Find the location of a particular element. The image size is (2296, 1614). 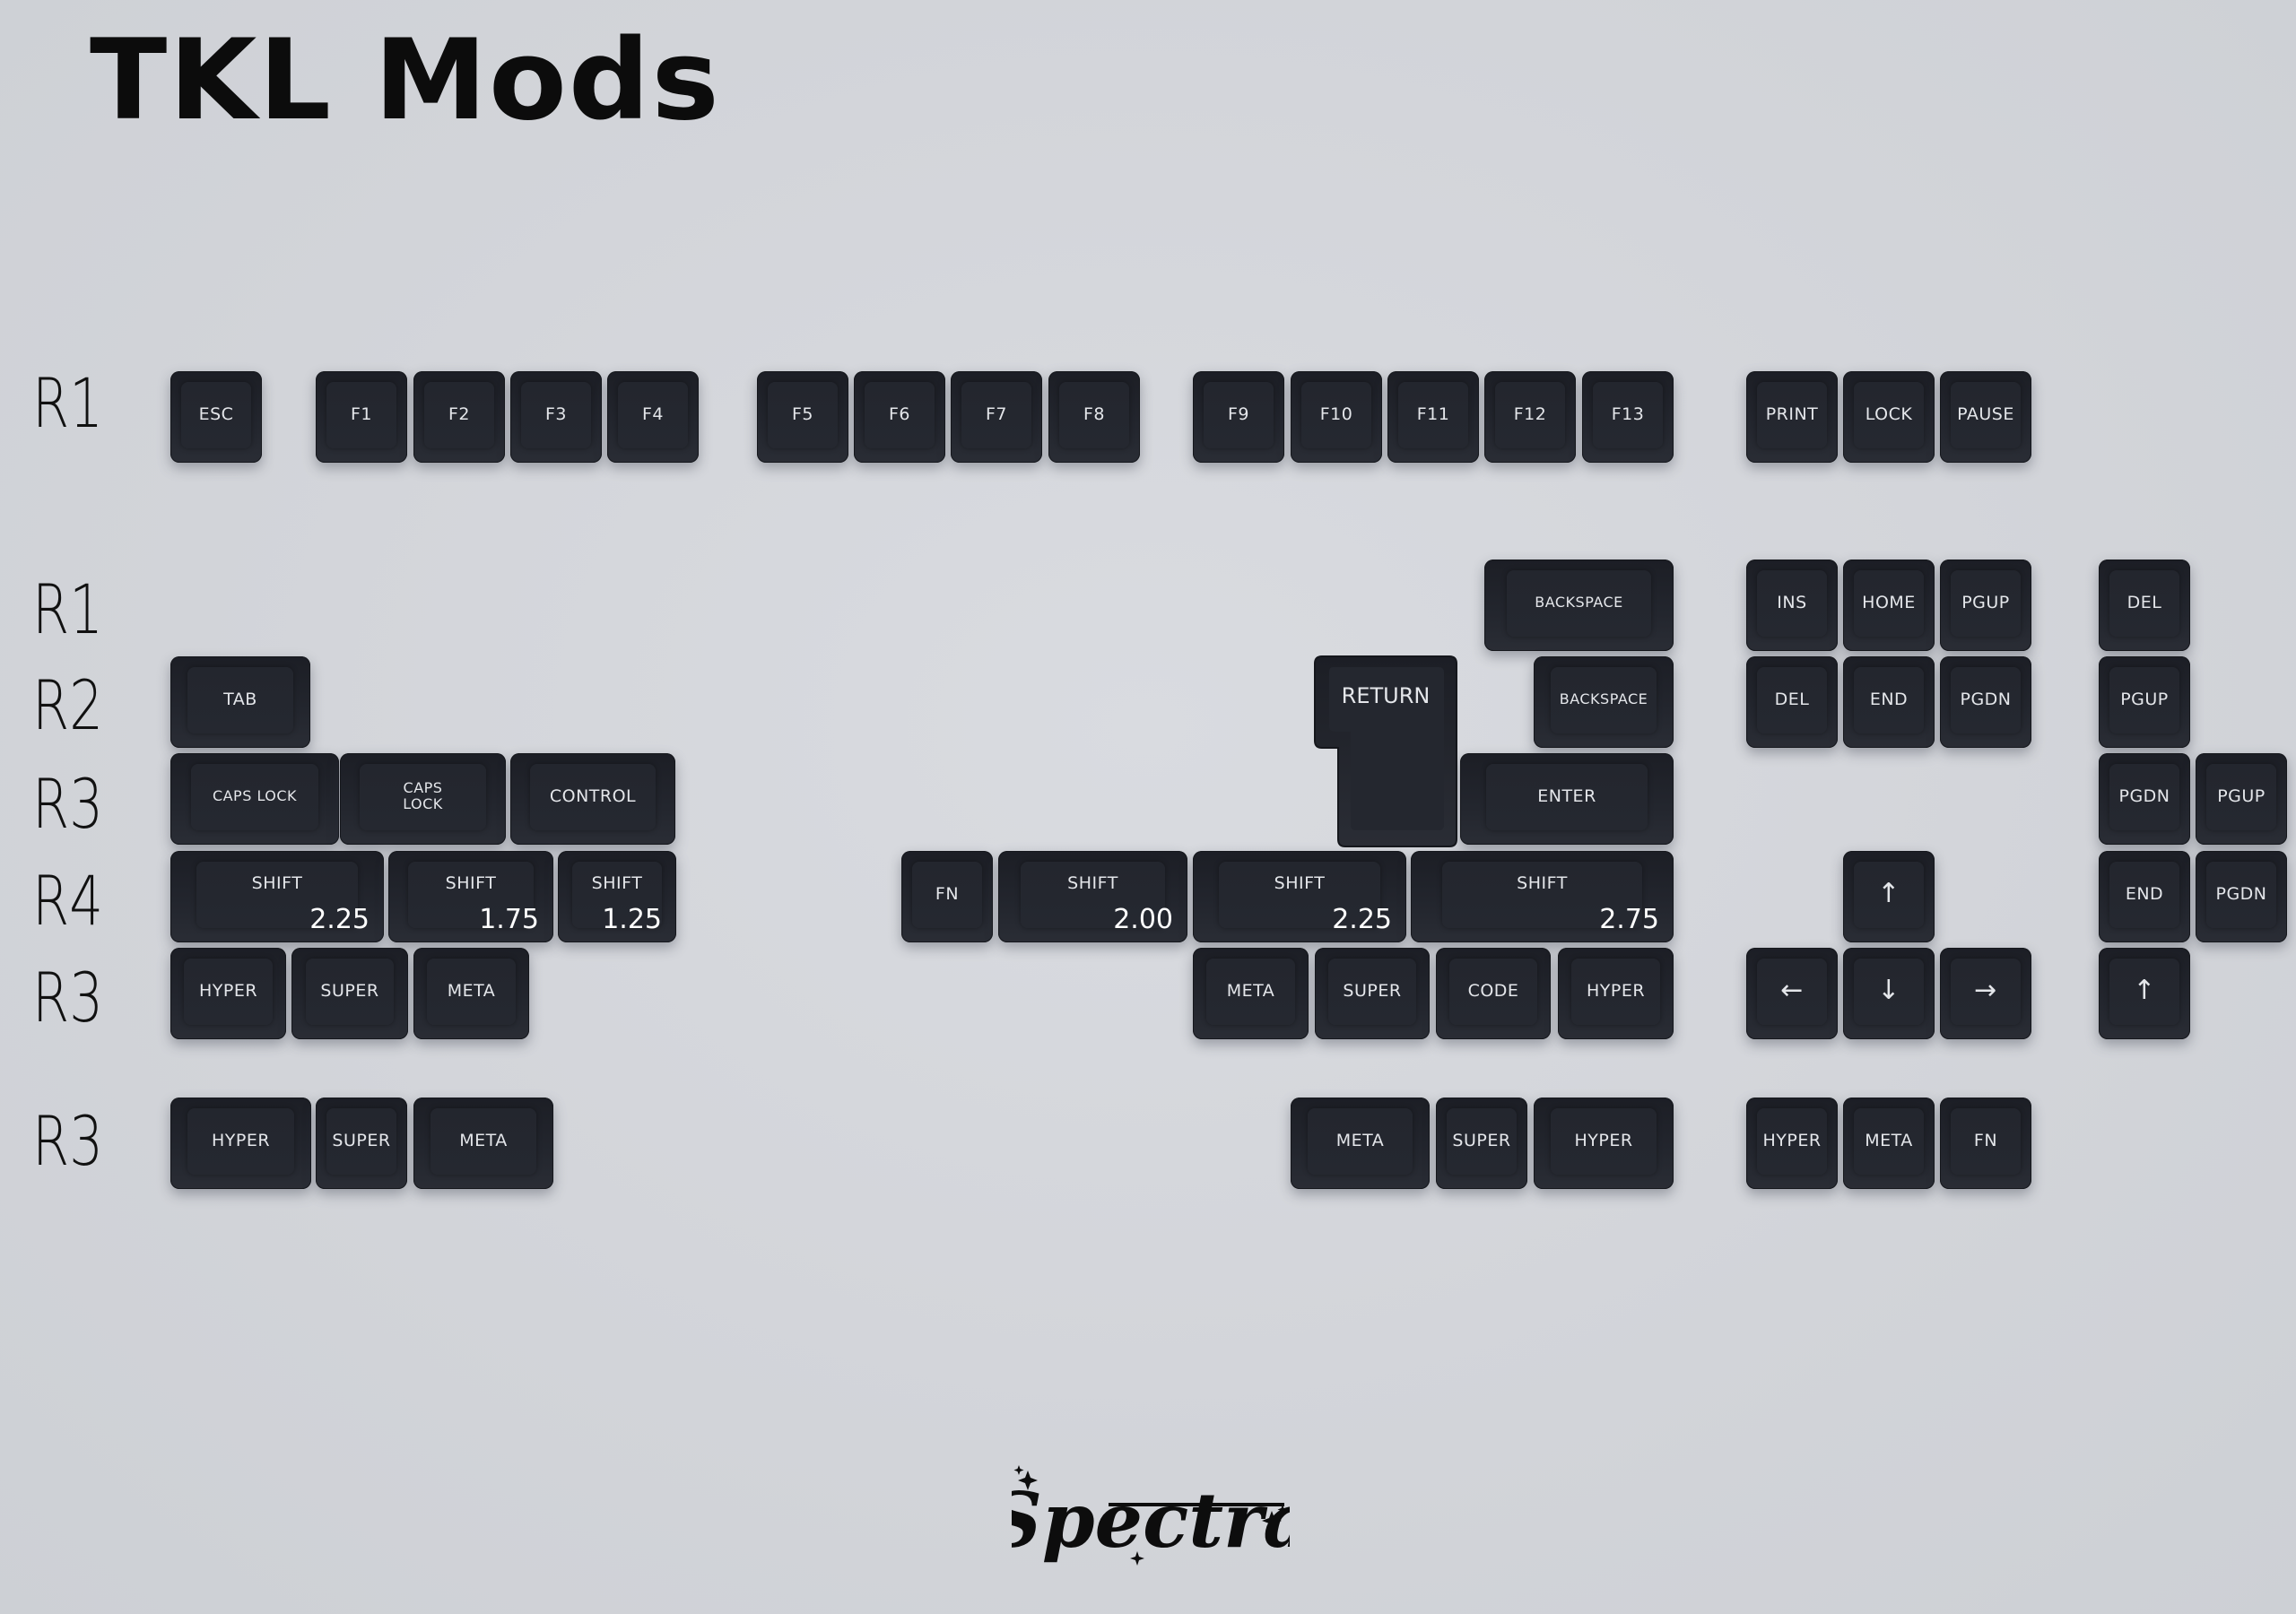

keycap-legend: CONTROL is located at coordinates (593, 795).